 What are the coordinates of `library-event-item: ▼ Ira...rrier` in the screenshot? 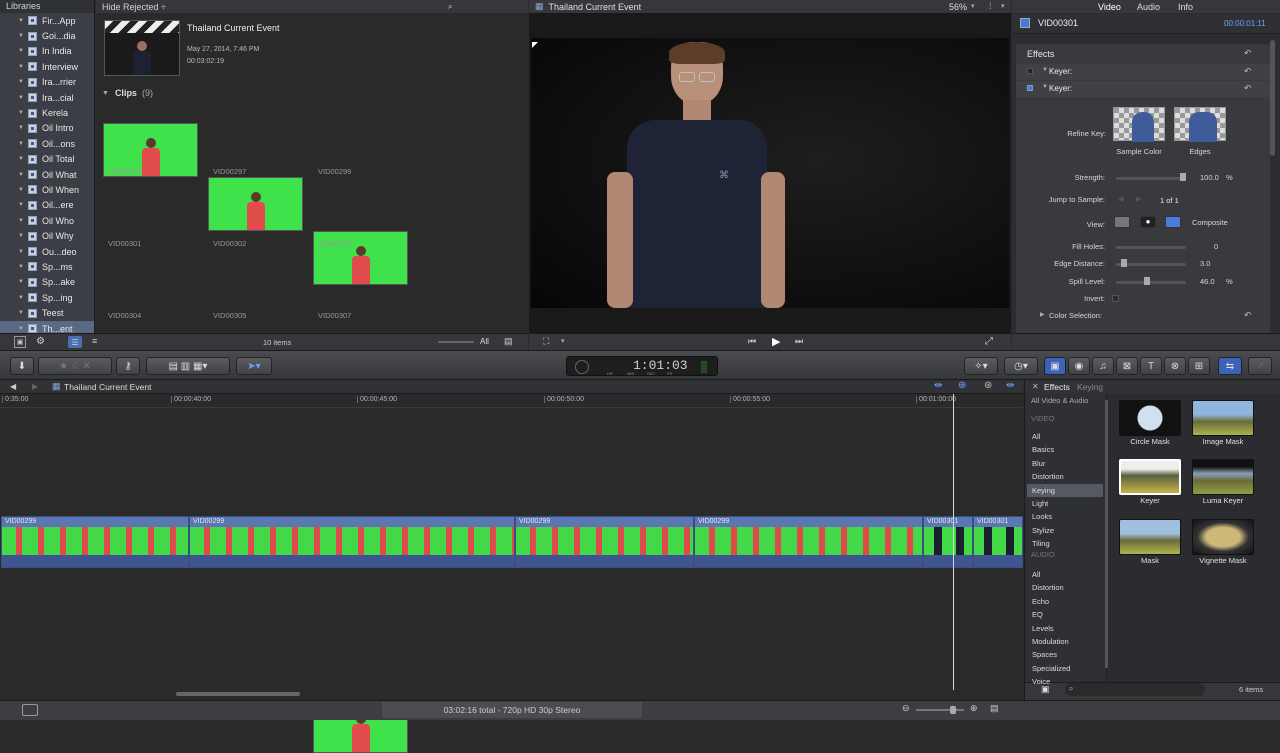 It's located at (47, 82).